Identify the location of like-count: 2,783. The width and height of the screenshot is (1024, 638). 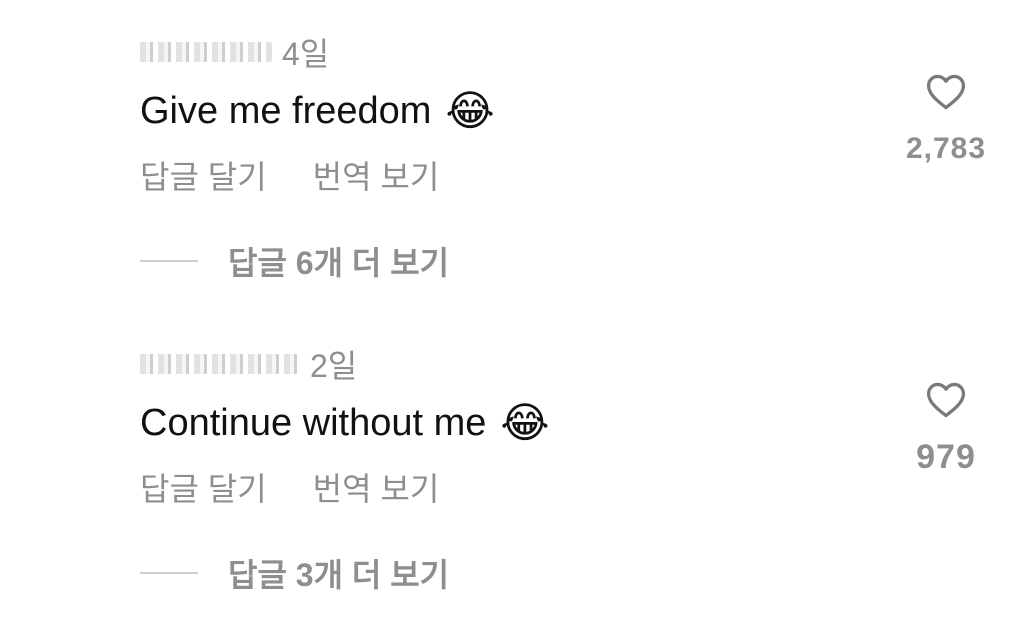
(946, 148).